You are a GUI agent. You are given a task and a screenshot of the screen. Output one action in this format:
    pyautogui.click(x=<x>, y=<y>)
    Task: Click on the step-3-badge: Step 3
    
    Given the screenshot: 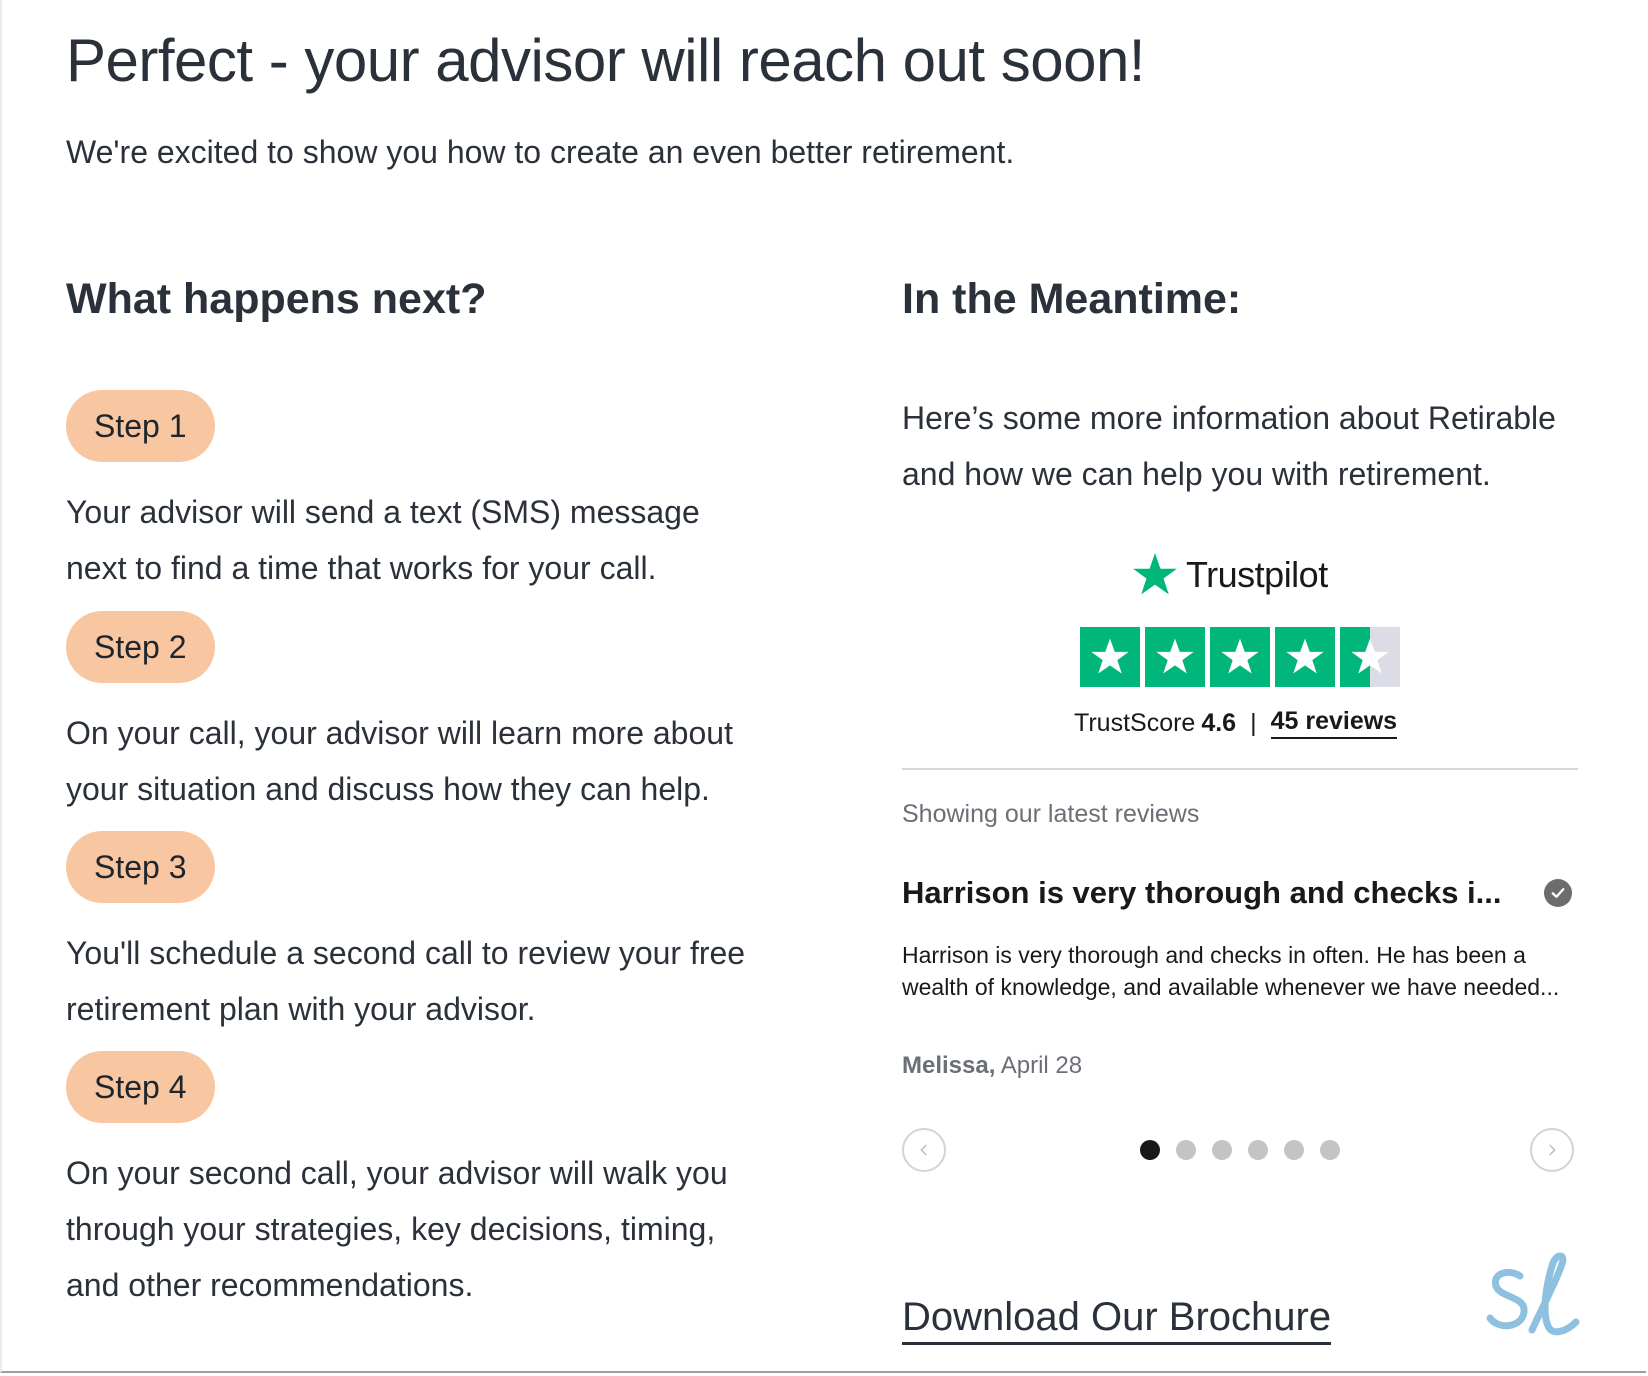 What is the action you would take?
    pyautogui.click(x=140, y=867)
    